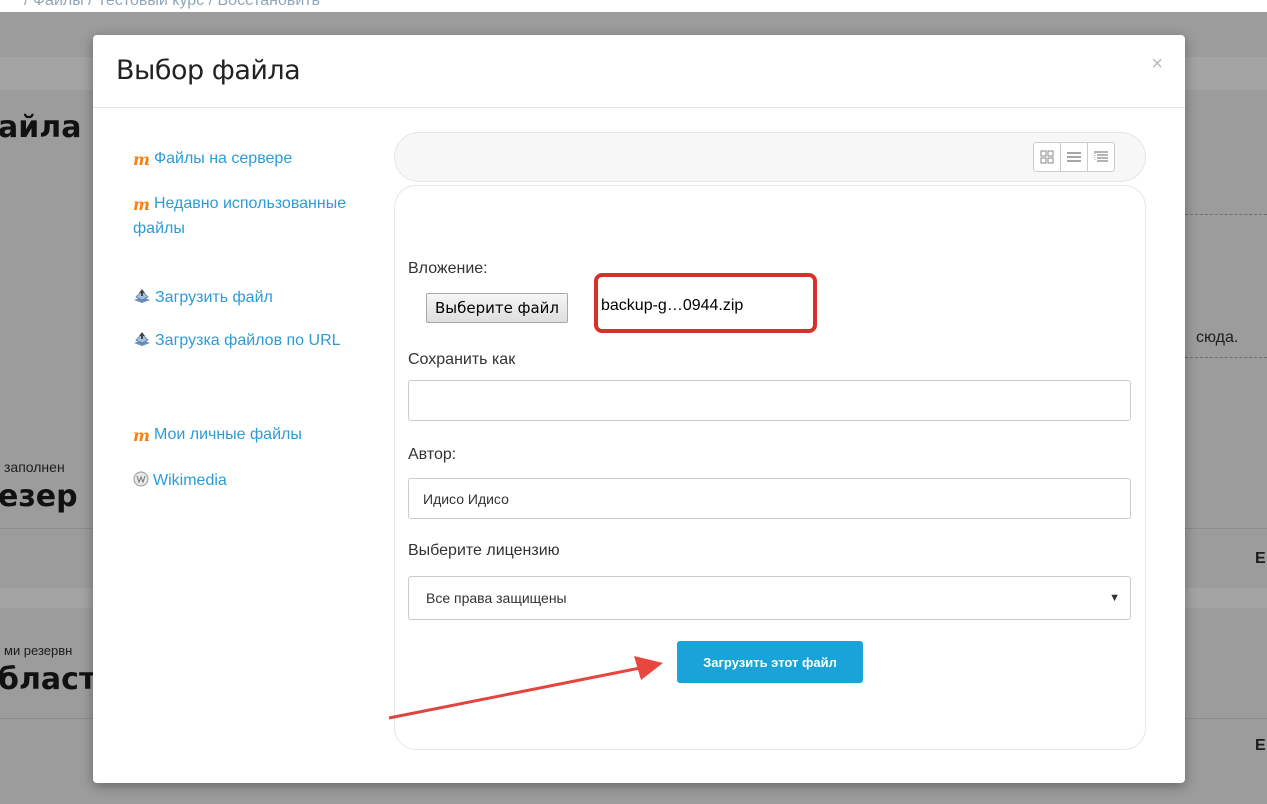 The height and width of the screenshot is (804, 1267). Describe the element at coordinates (639, 71) in the screenshot. I see `dialog-header: Выбор файла ×` at that location.